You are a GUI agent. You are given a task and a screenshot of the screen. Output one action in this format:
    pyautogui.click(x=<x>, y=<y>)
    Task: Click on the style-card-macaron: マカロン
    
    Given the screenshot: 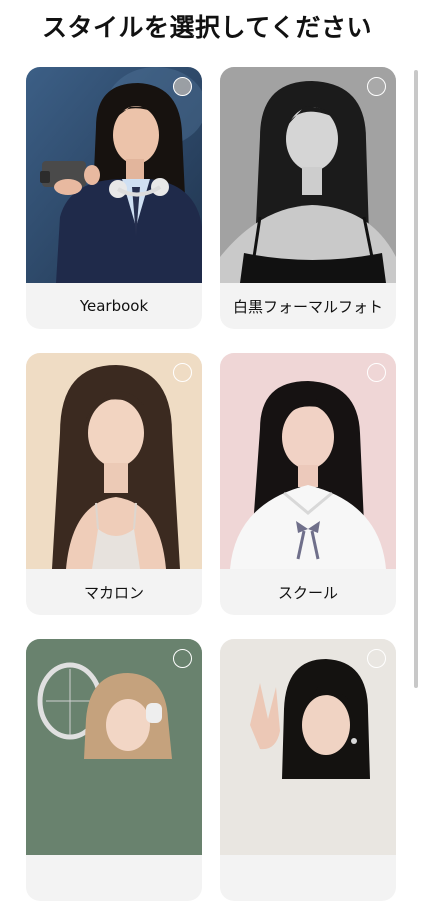 What is the action you would take?
    pyautogui.click(x=114, y=484)
    